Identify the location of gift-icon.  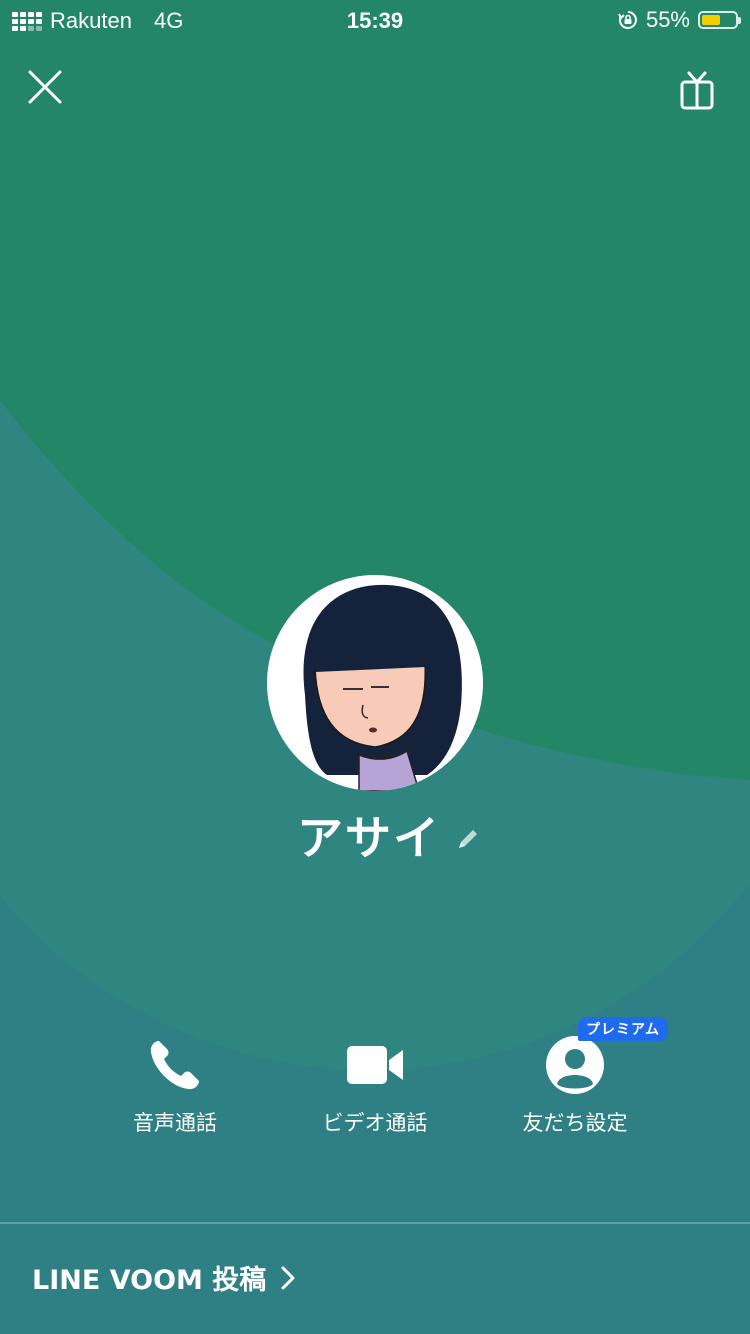
(697, 90).